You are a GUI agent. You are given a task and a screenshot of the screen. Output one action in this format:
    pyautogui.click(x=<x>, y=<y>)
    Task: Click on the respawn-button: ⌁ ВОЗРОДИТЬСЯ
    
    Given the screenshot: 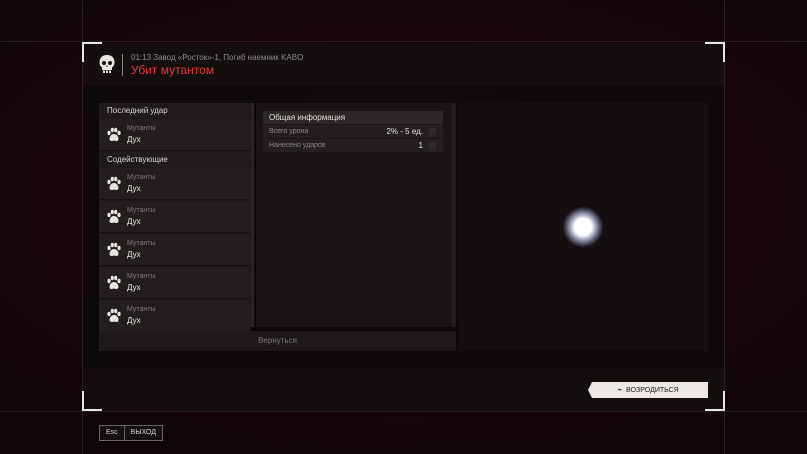 What is the action you would take?
    pyautogui.click(x=648, y=390)
    